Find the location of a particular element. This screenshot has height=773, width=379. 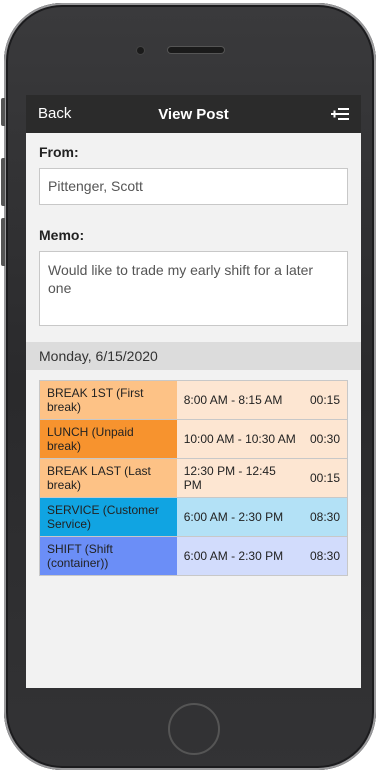

back-button: Back is located at coordinates (54, 114).